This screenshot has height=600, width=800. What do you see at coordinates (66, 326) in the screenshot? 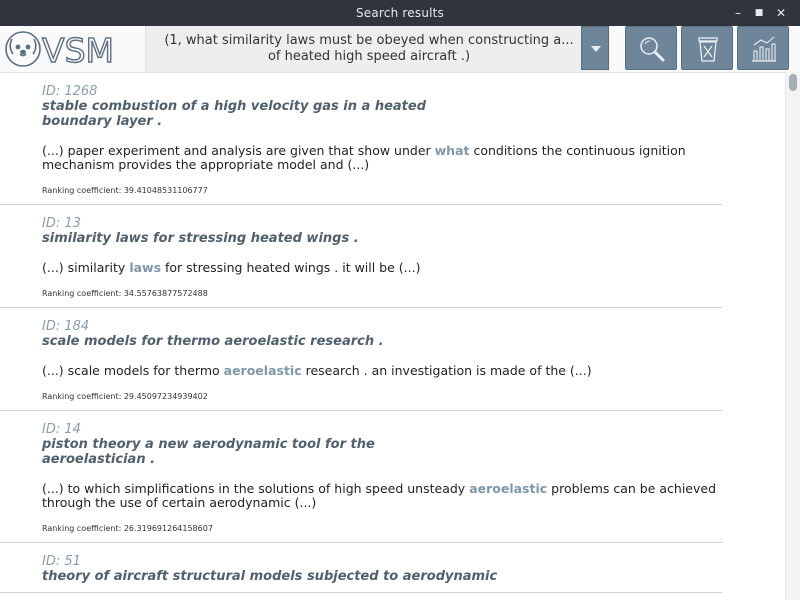
I see `result-id: ID: 184` at bounding box center [66, 326].